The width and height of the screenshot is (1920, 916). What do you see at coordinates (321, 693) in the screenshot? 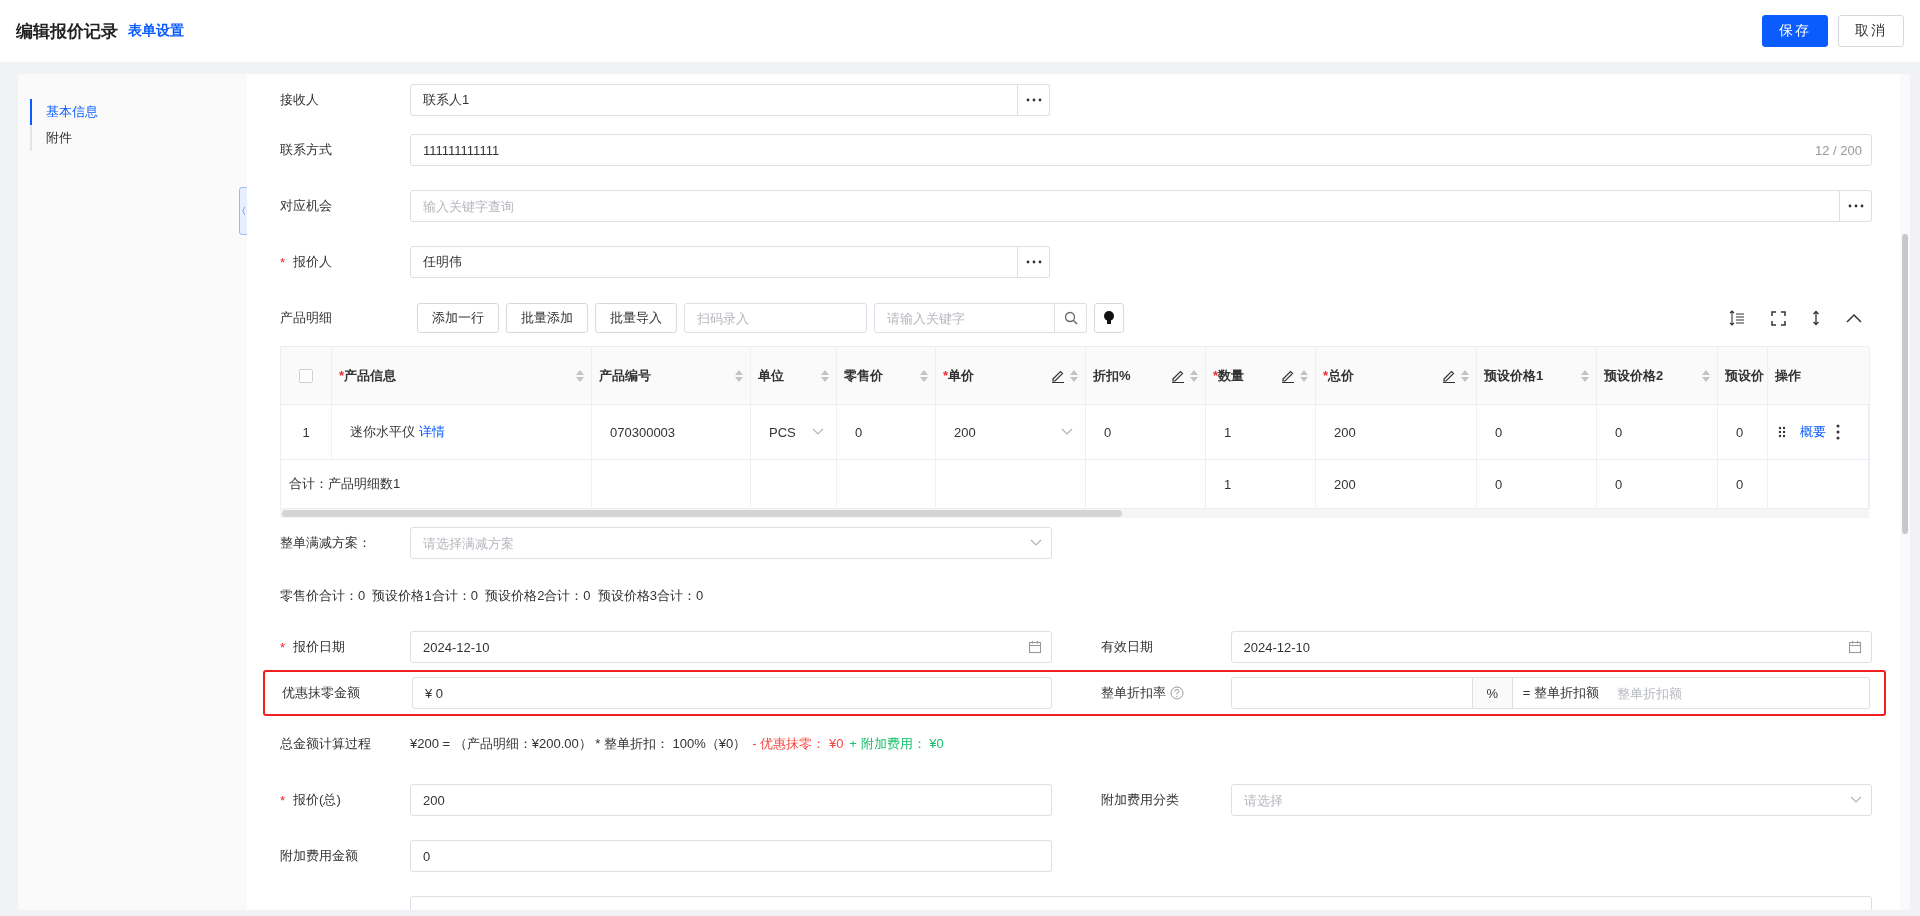
I see `field-label: 优惠抹零金额` at bounding box center [321, 693].